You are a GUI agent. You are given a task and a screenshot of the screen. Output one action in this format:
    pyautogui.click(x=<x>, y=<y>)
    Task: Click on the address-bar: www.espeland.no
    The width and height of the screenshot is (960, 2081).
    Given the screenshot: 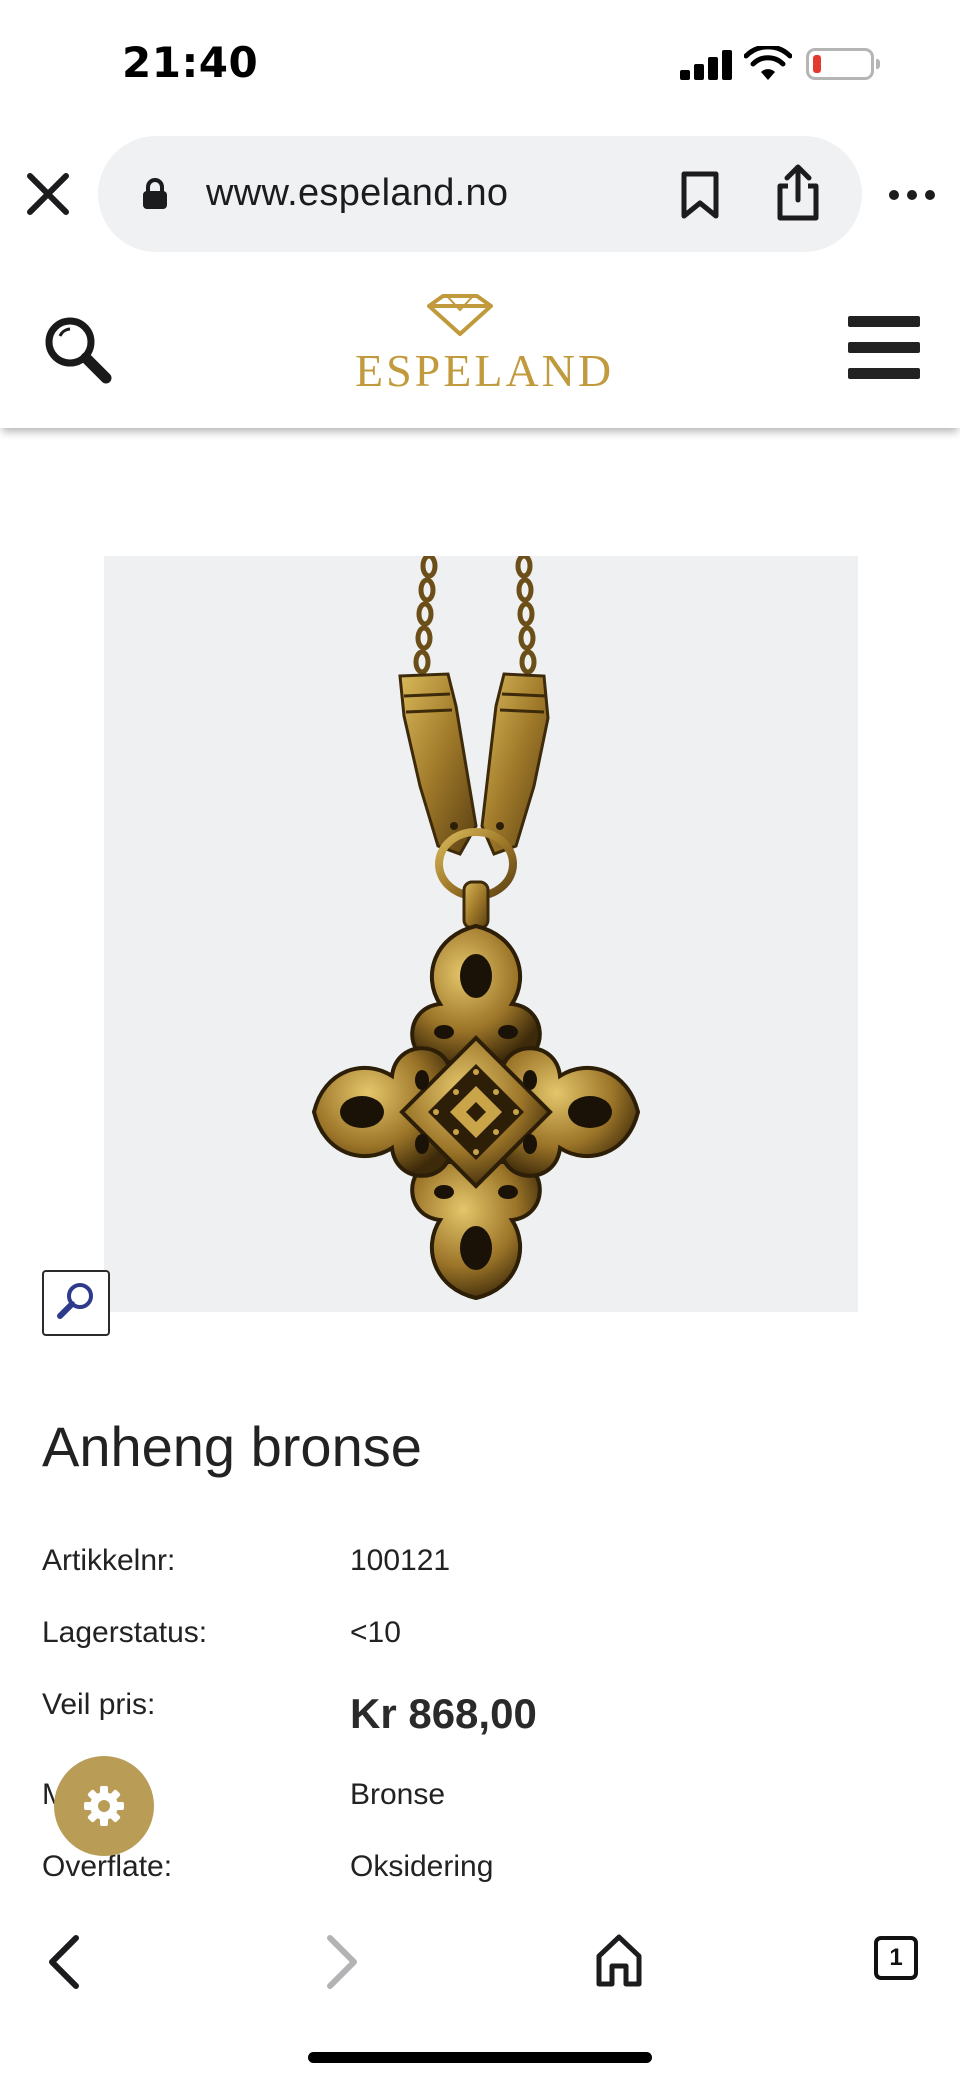 What is the action you would take?
    pyautogui.click(x=480, y=194)
    